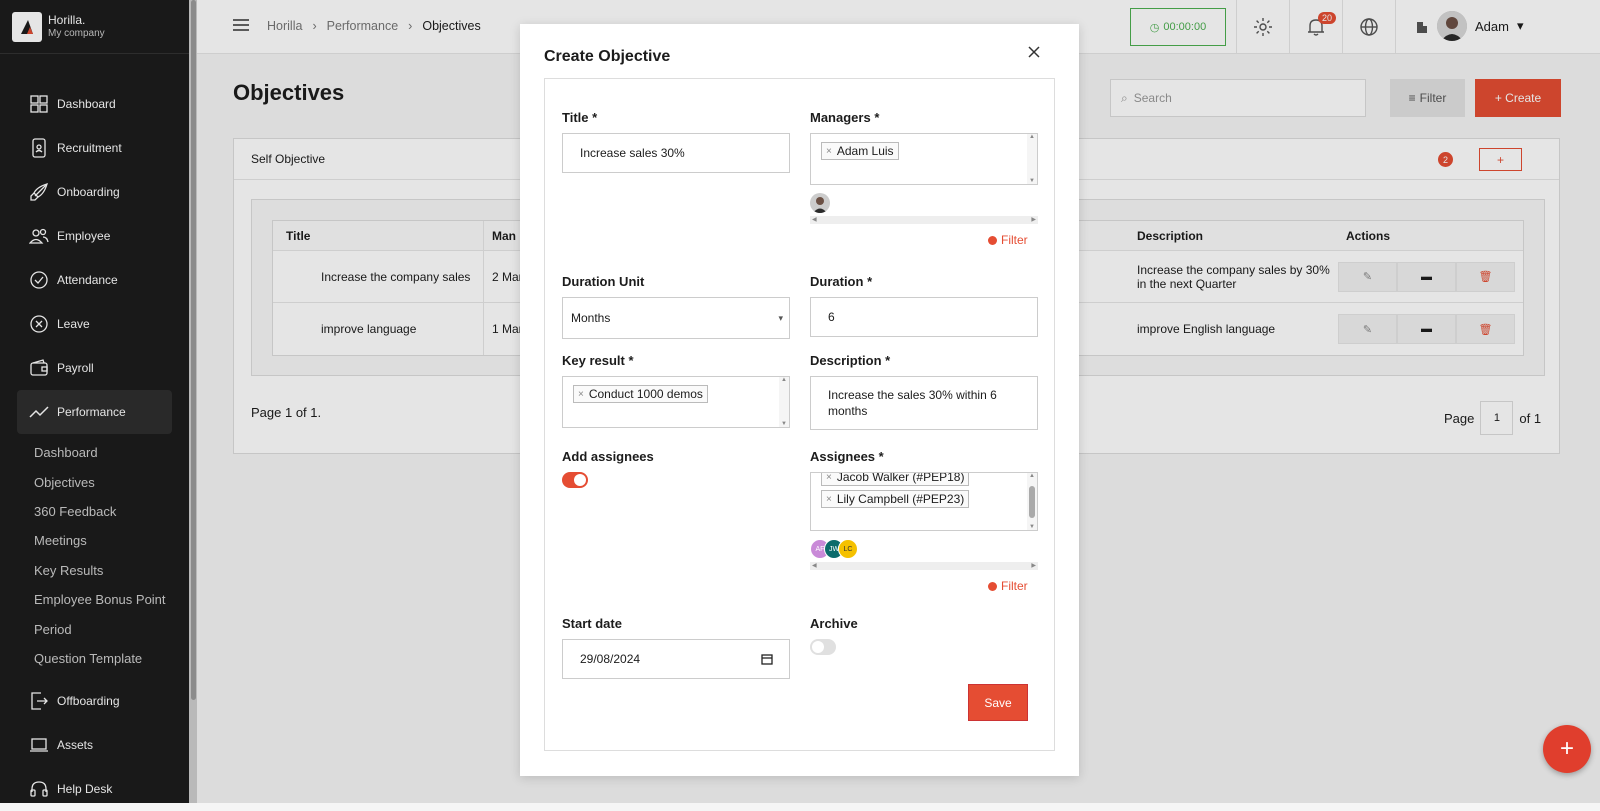  I want to click on duration-unit-value: Months, so click(590, 318).